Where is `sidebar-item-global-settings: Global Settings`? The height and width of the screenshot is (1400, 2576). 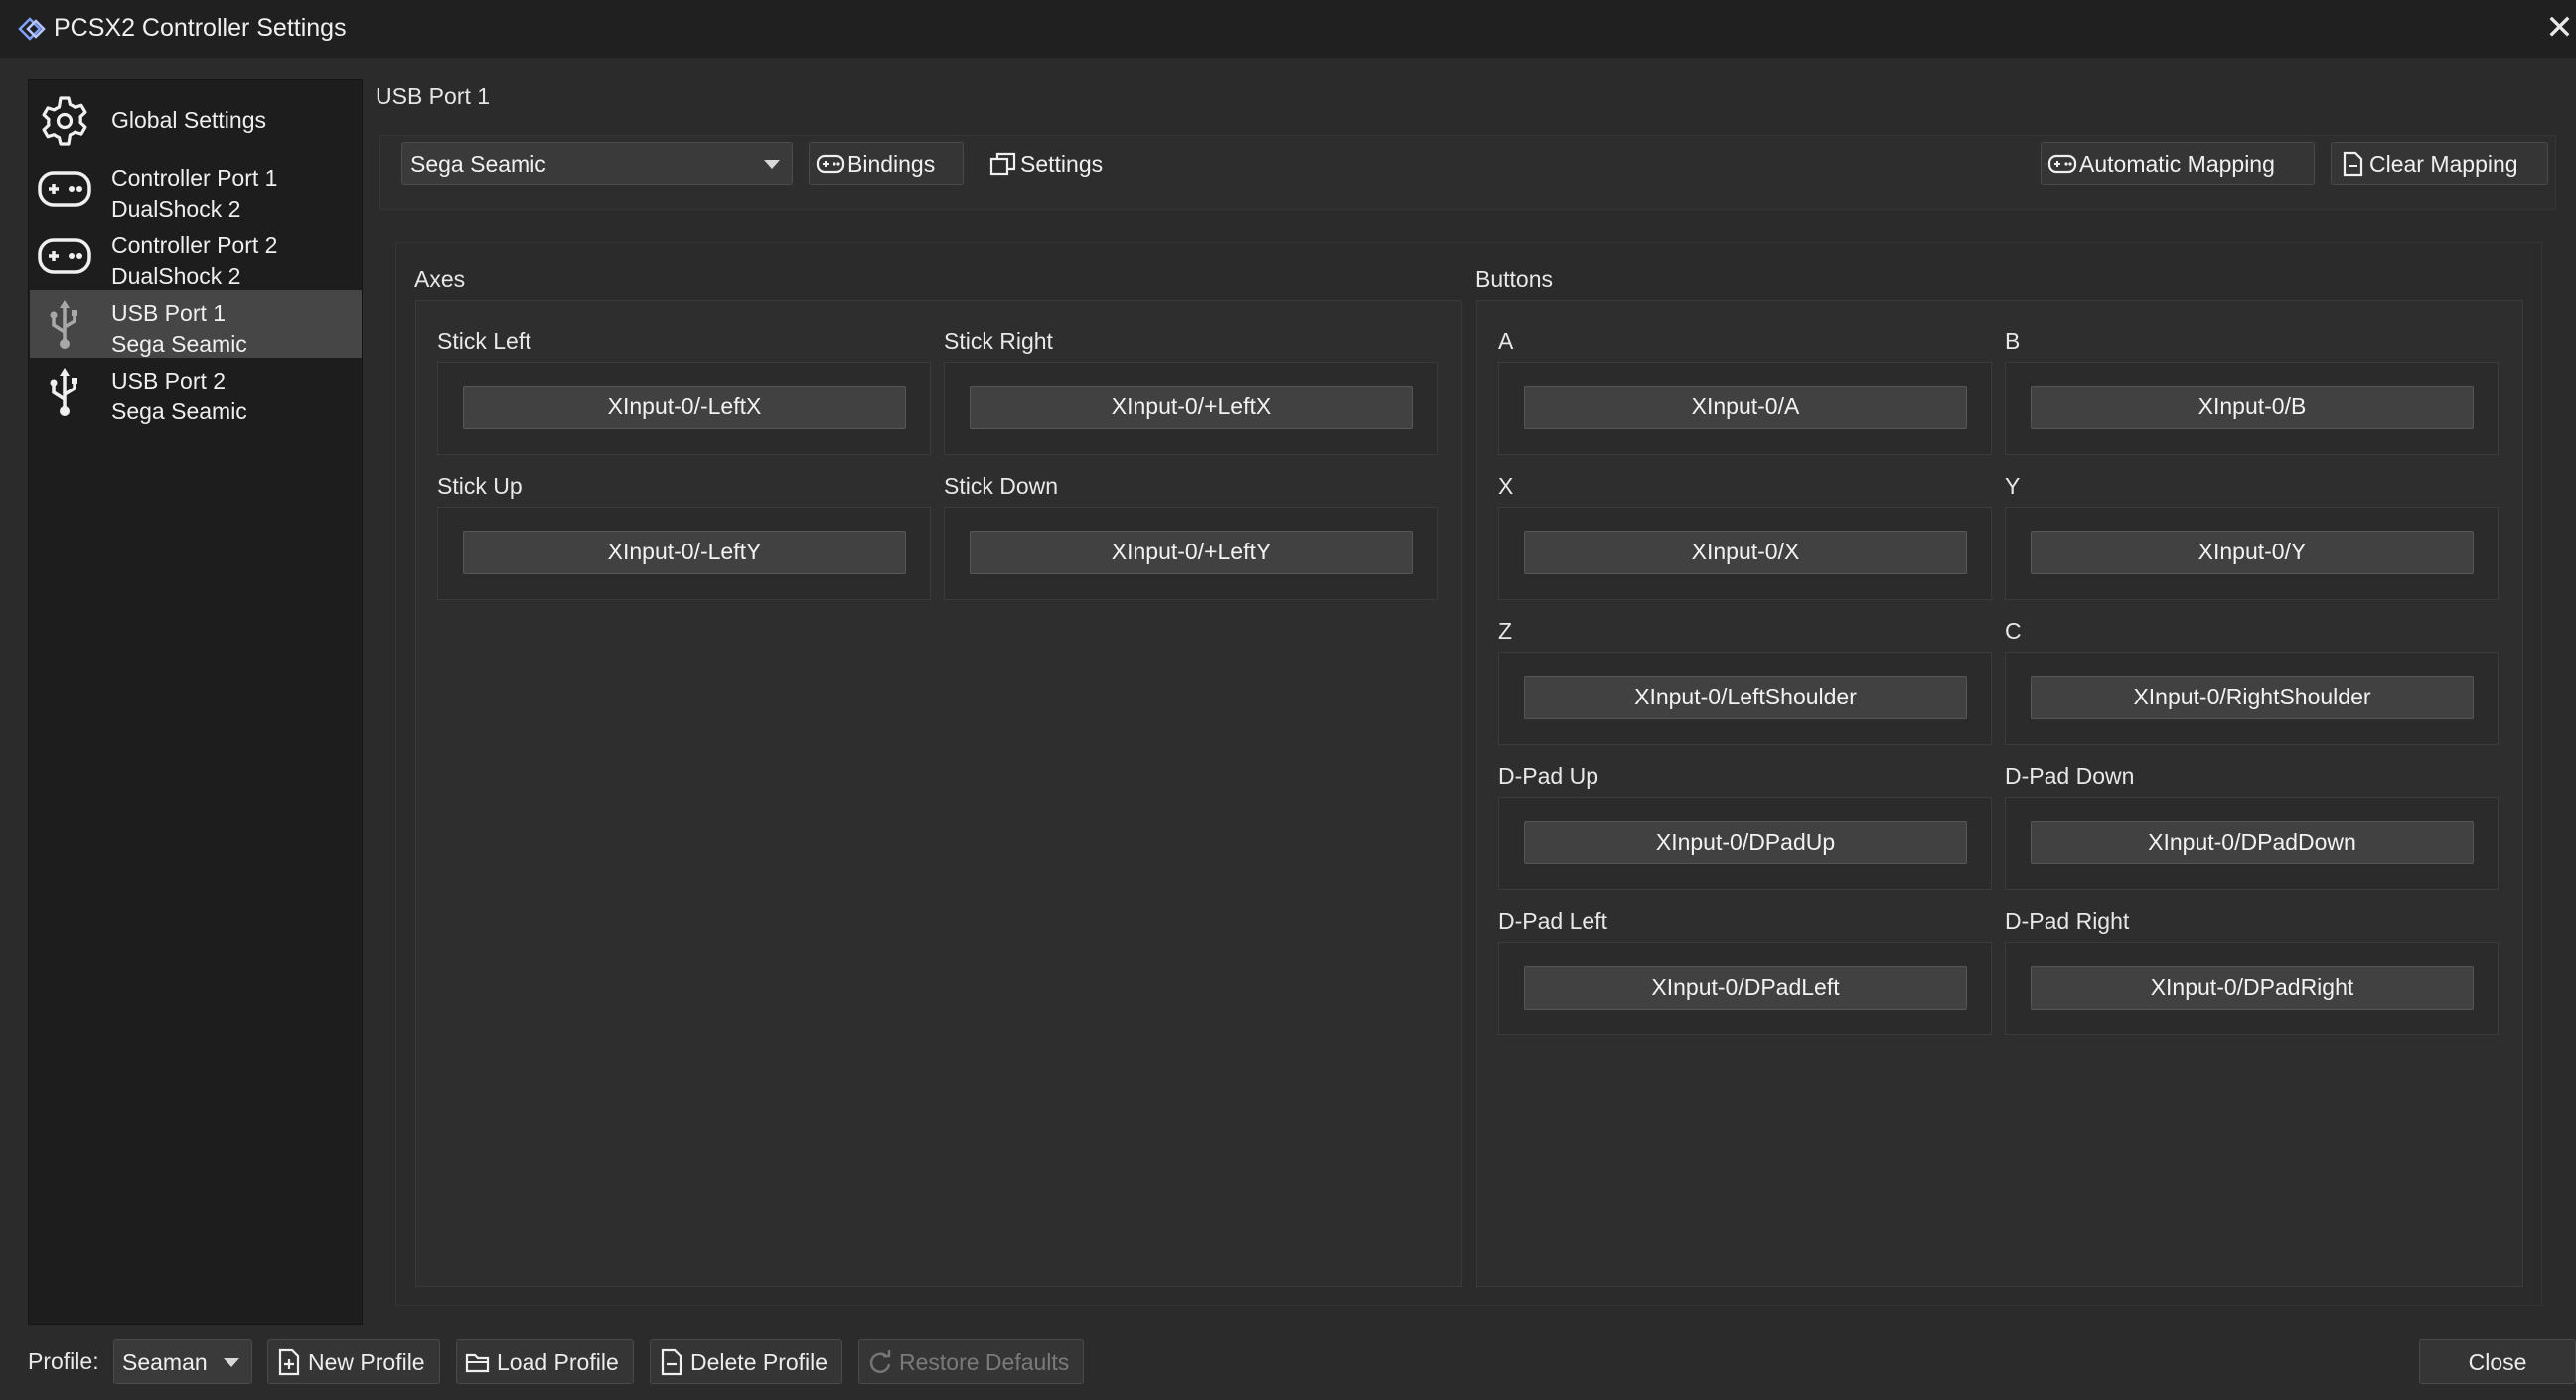 sidebar-item-global-settings: Global Settings is located at coordinates (196, 121).